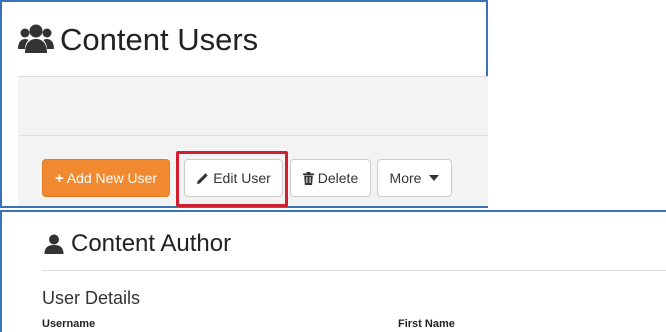 The height and width of the screenshot is (332, 666). I want to click on more-dropdown-button: More, so click(414, 178).